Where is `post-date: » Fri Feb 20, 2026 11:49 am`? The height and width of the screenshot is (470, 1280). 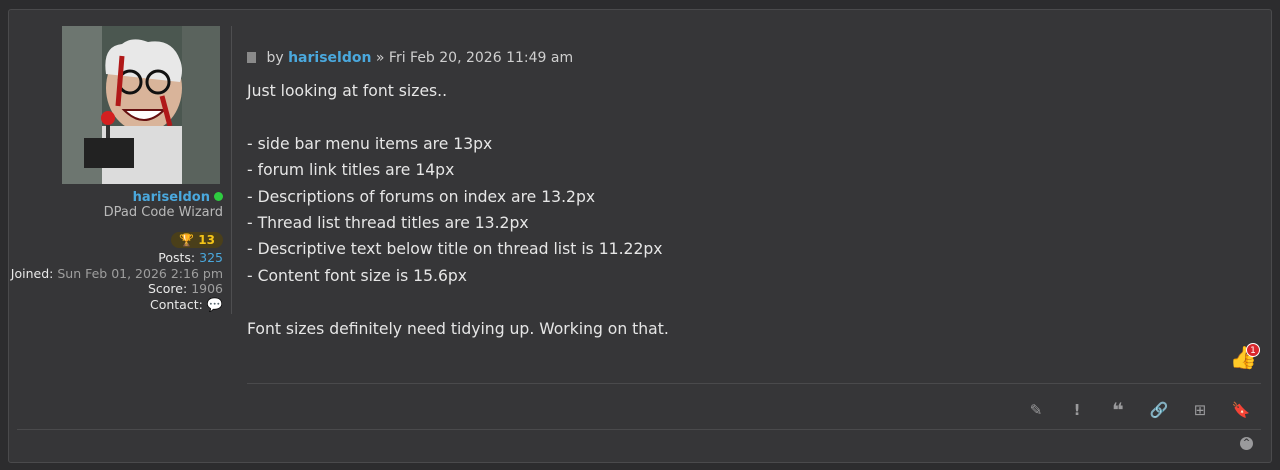
post-date: » Fri Feb 20, 2026 11:49 am is located at coordinates (474, 58).